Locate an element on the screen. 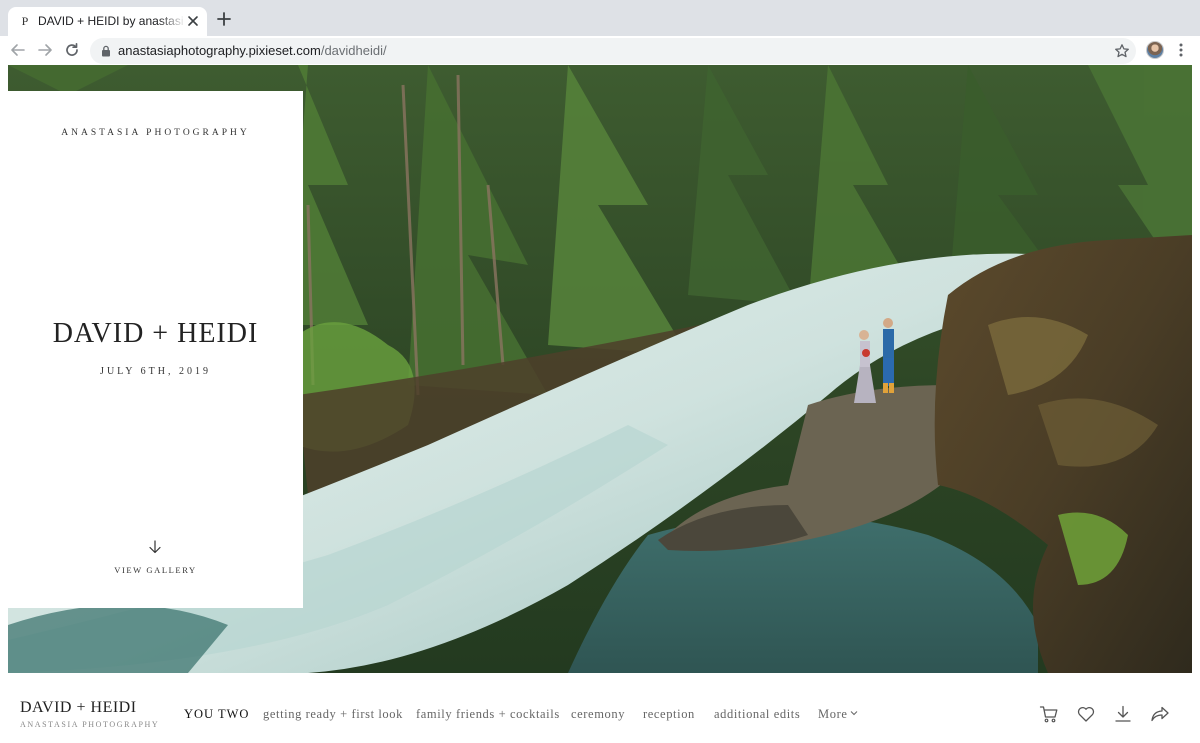 Image resolution: width=1200 pixels, height=743 pixels. studio-name: ANASTASIA PHOTOGRAPHY is located at coordinates (155, 133).